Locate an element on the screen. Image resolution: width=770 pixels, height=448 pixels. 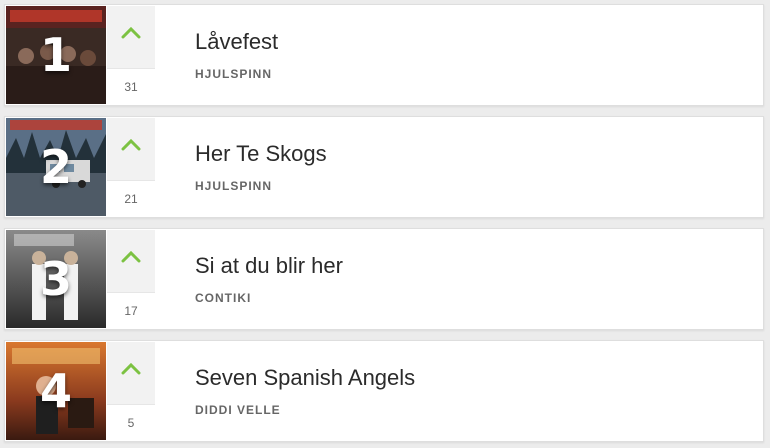
trend-panel: 17 is located at coordinates (131, 279).